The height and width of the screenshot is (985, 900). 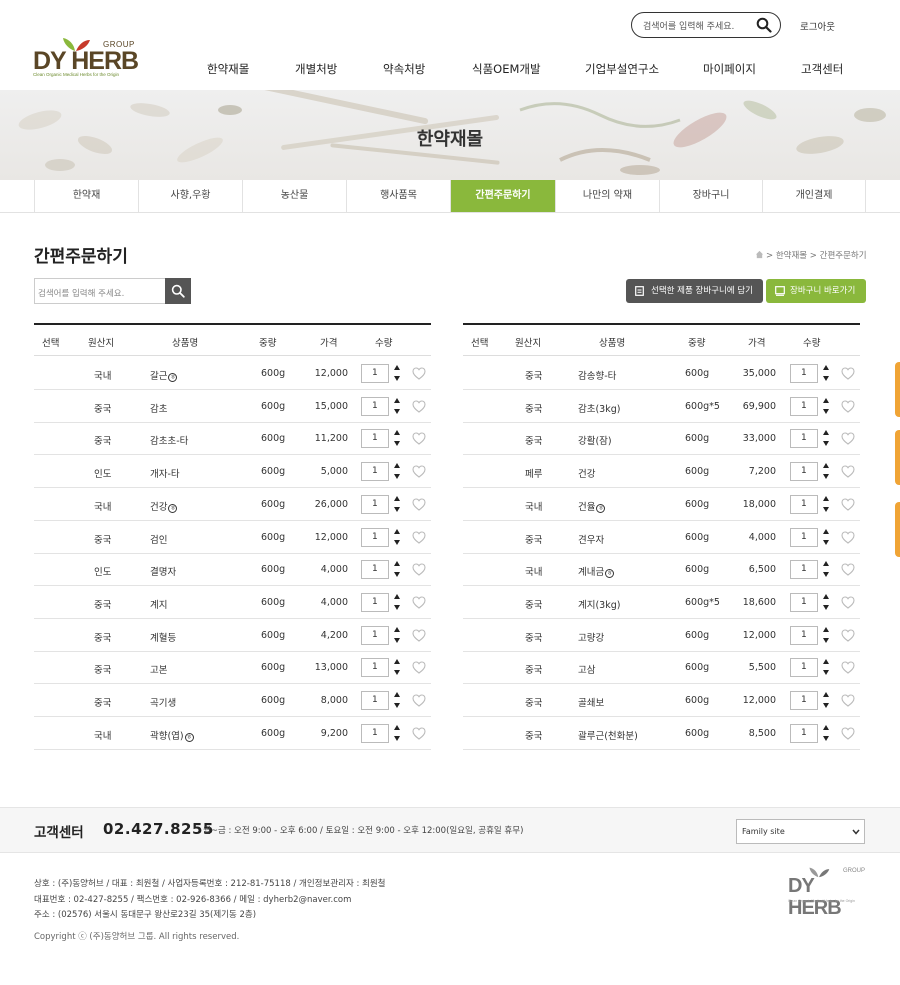 I want to click on cell-product-name: 괄루근(천화분), so click(x=608, y=735).